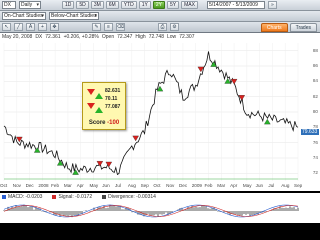  I want to click on y-tick-label: 88, so click(315, 50).